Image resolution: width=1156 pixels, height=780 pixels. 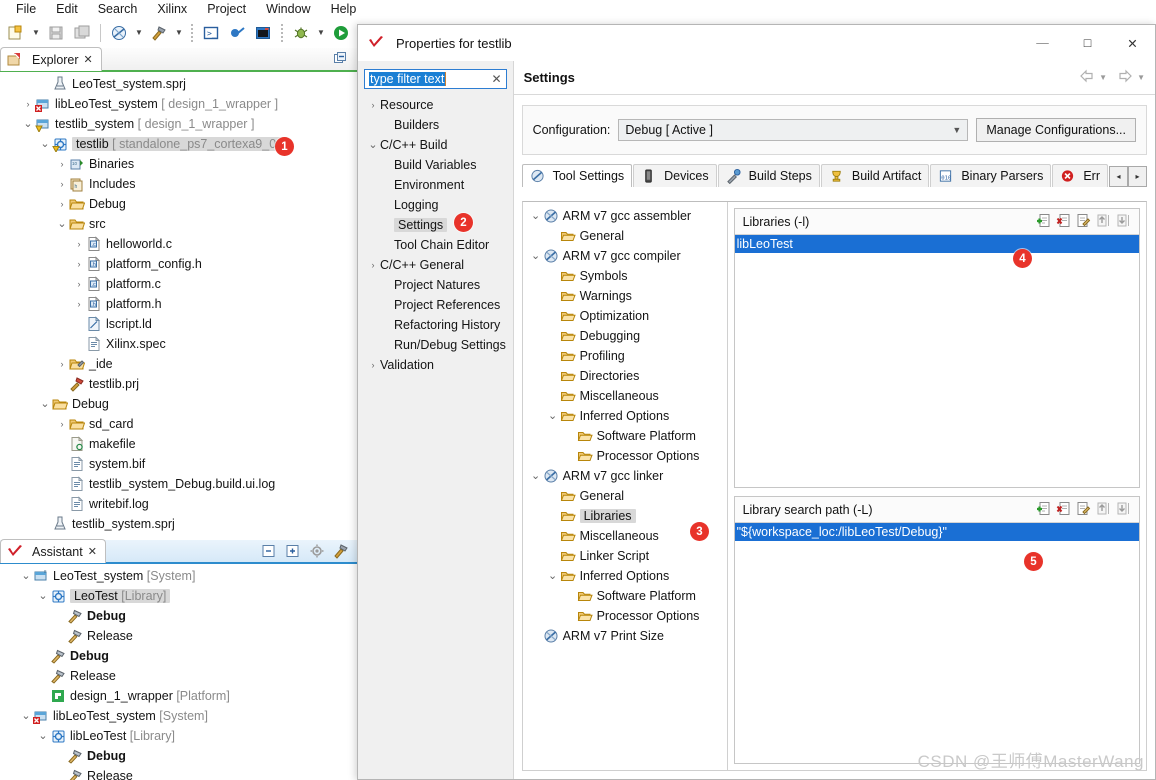 What do you see at coordinates (1137, 176) in the screenshot?
I see `tab-scroll-right-button: ▸` at bounding box center [1137, 176].